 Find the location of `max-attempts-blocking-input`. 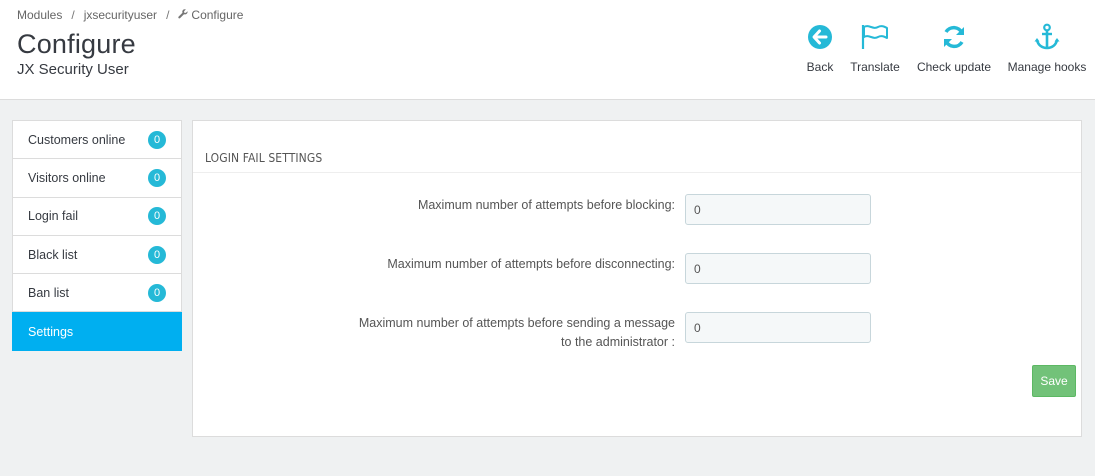

max-attempts-blocking-input is located at coordinates (778, 209).